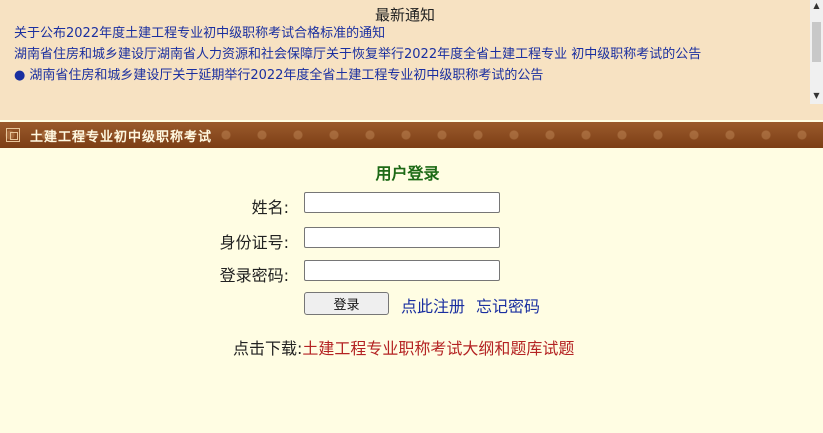 This screenshot has height=433, width=823. I want to click on login-button: 登录, so click(346, 303).